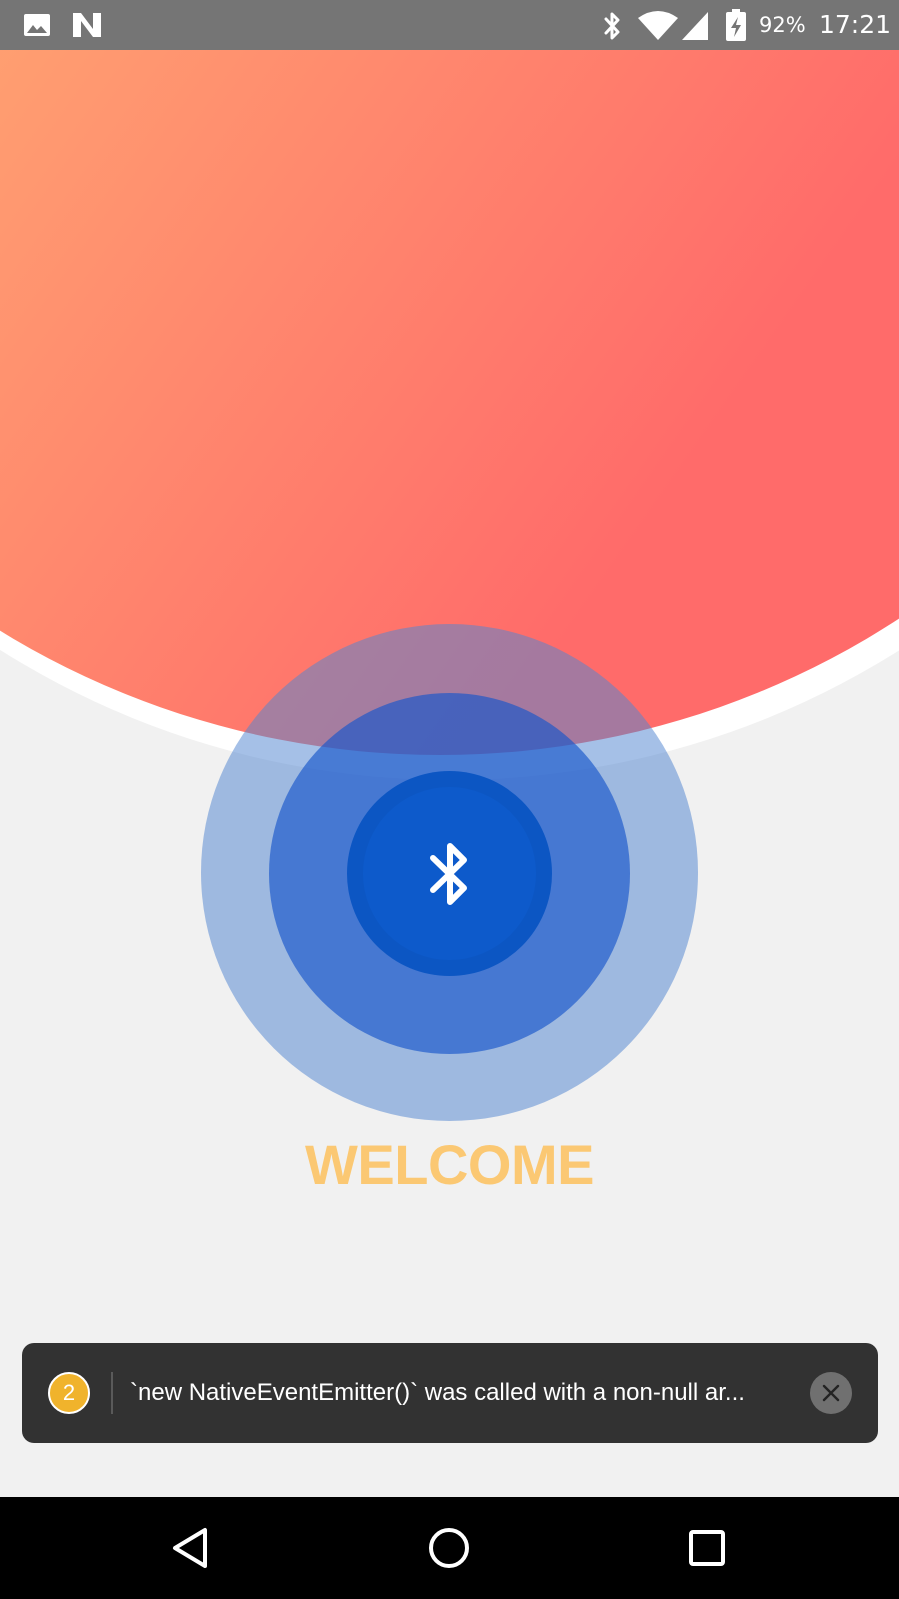 The height and width of the screenshot is (1599, 899). I want to click on clock-time: 17:21, so click(855, 24).